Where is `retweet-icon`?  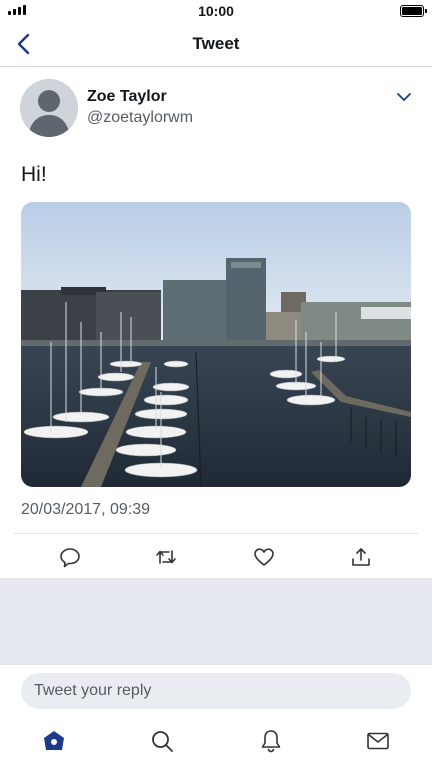
retweet-icon is located at coordinates (166, 557).